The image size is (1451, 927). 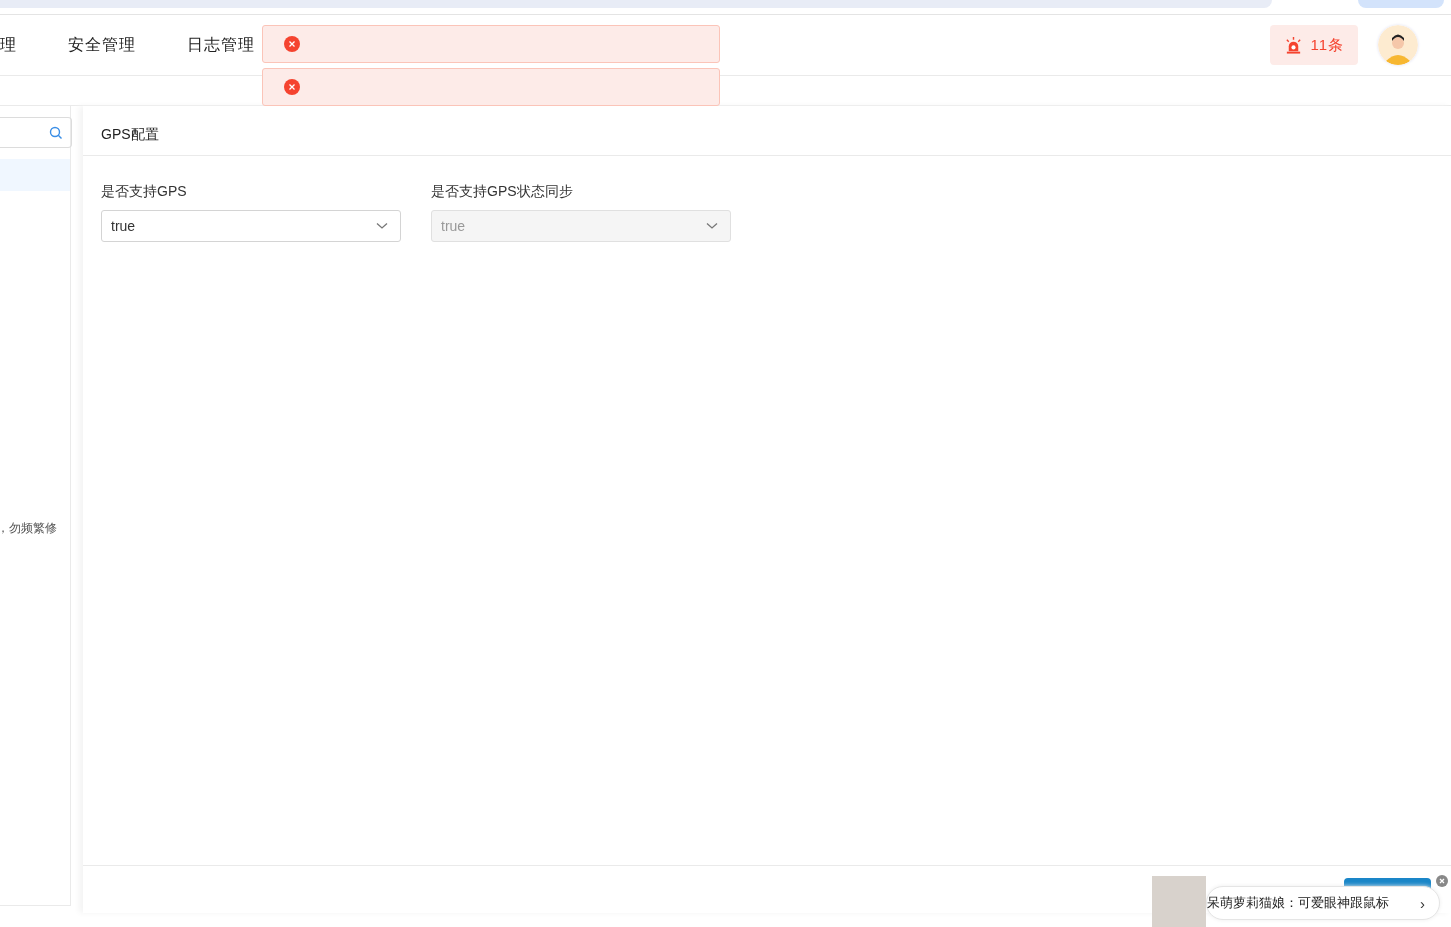 I want to click on nav-tab: 安全管理, so click(x=102, y=45).